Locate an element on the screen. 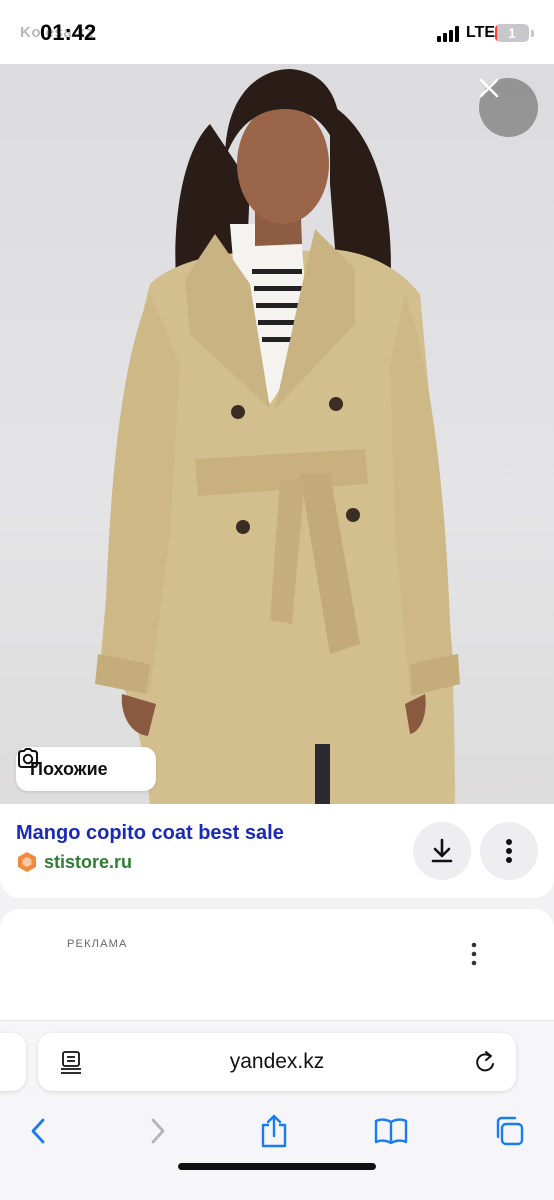 This screenshot has height=1200, width=554. share-icon is located at coordinates (274, 1131).